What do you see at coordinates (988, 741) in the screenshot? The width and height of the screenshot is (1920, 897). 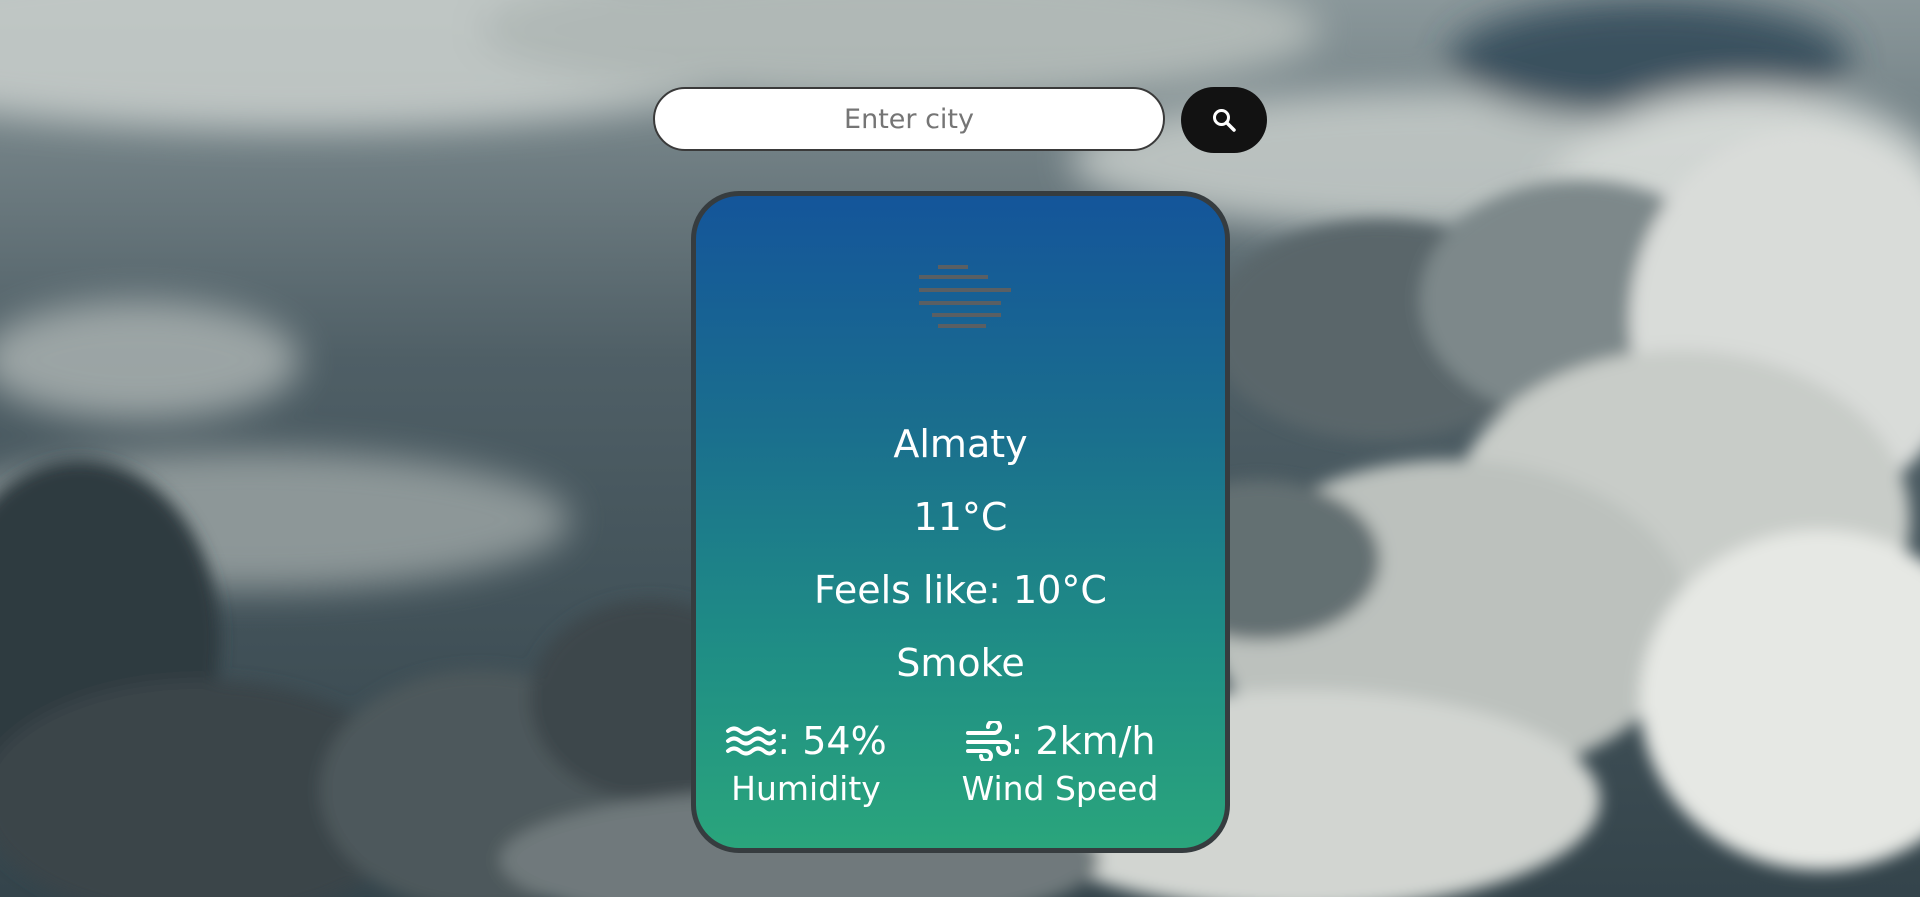 I see `wind-icon` at bounding box center [988, 741].